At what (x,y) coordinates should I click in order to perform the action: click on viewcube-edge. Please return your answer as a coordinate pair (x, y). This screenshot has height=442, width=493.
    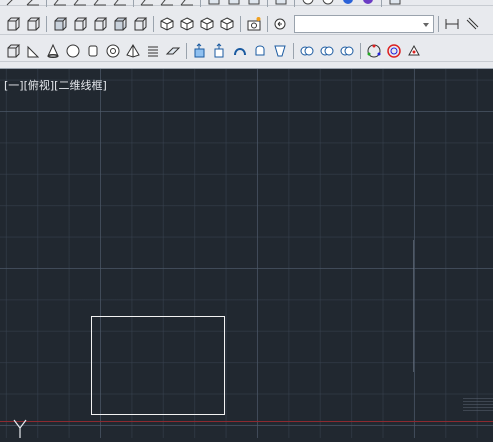
    Looking at the image, I should click on (478, 405).